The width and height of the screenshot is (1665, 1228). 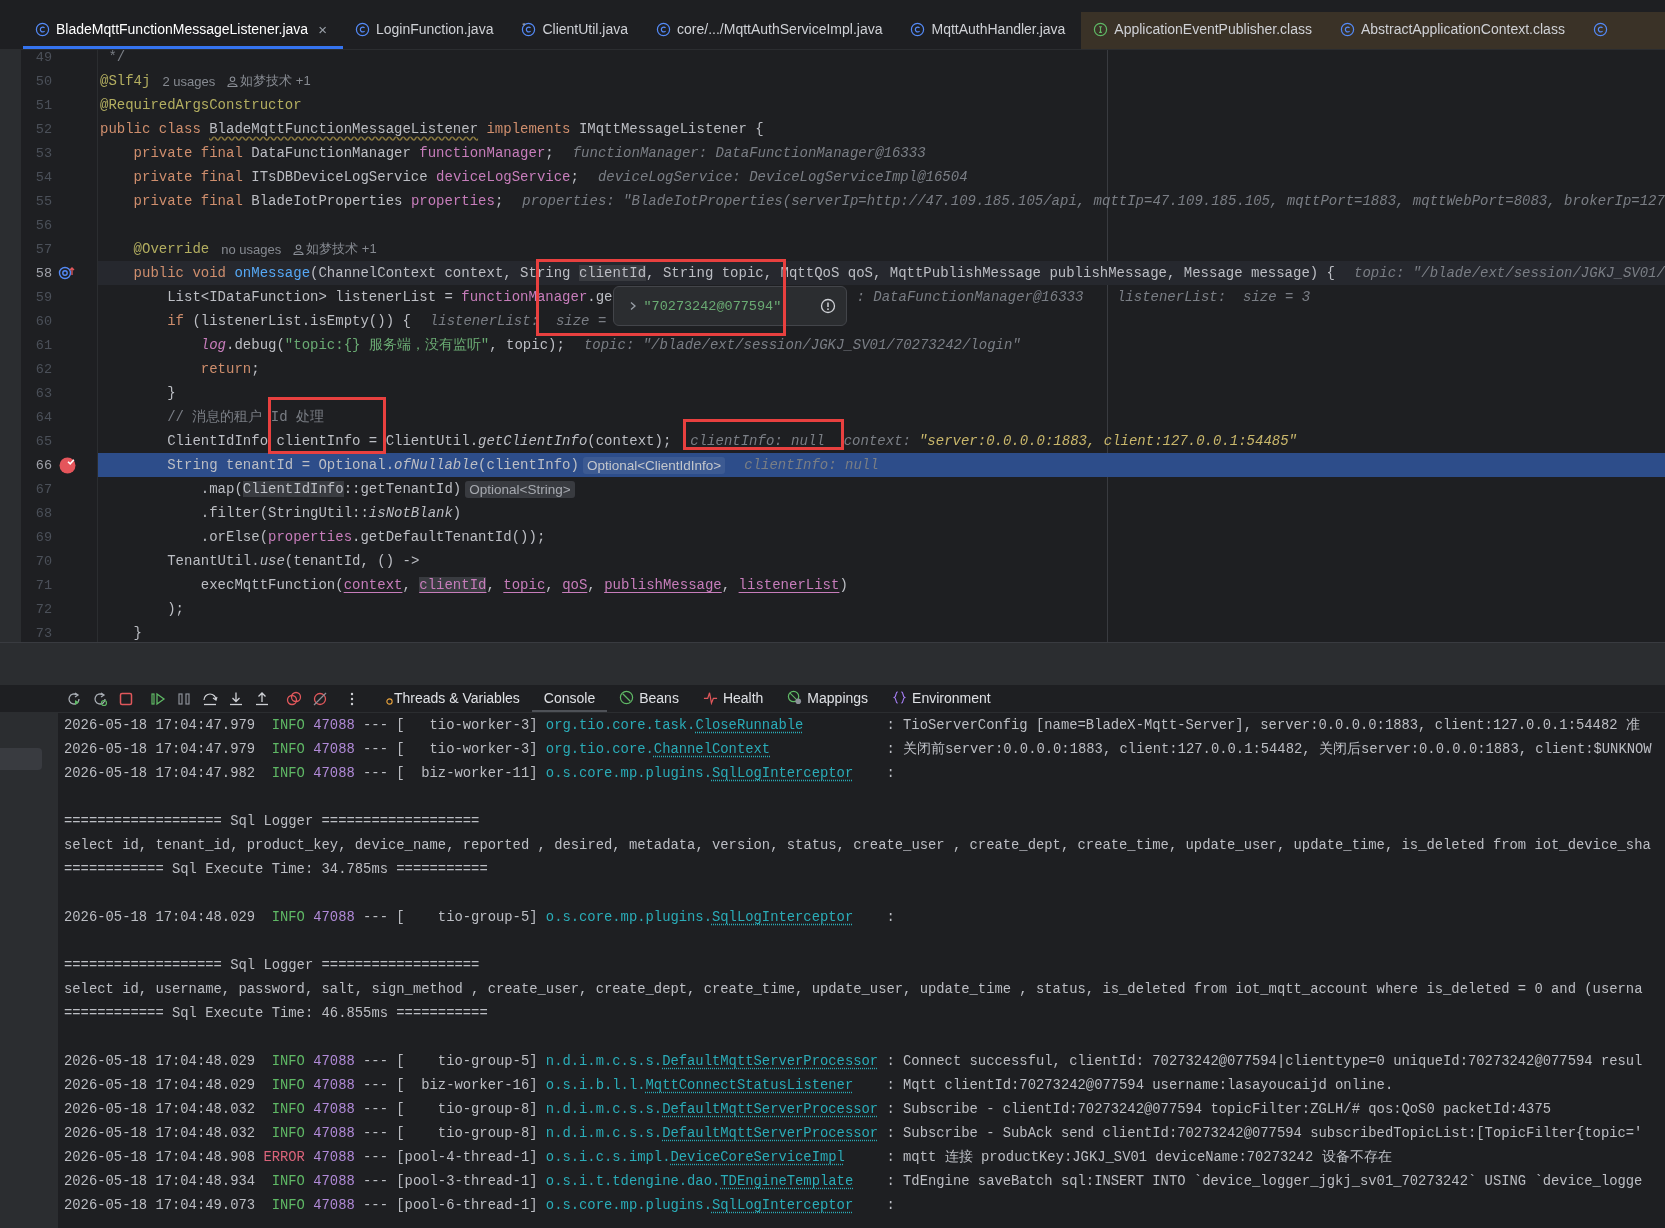 I want to click on stop-icon, so click(x=126, y=698).